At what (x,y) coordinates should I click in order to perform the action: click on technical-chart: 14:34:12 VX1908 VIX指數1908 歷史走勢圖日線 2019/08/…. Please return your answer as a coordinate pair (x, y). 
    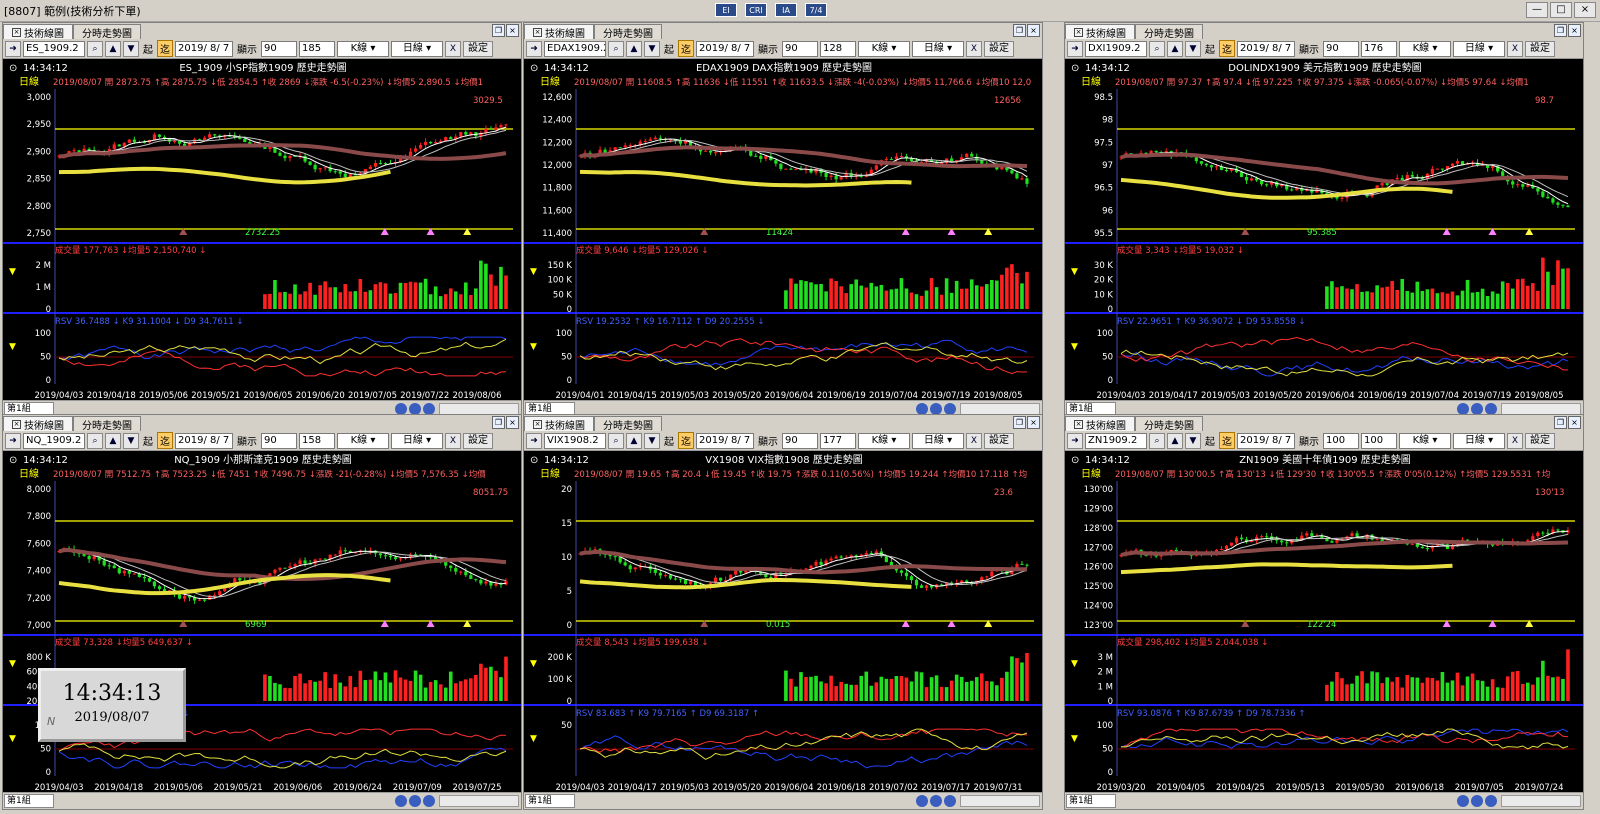
    Looking at the image, I should click on (783, 622).